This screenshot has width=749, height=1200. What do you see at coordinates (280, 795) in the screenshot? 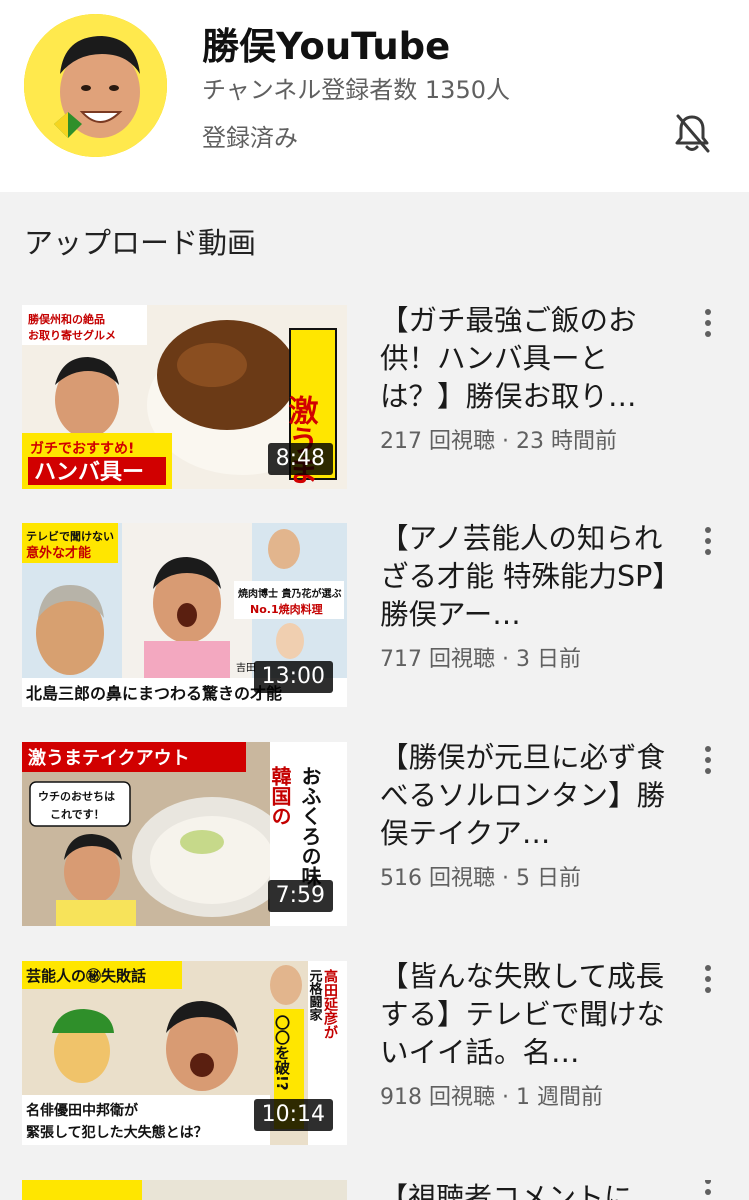
I see `thumb-text: 韓国の` at bounding box center [280, 795].